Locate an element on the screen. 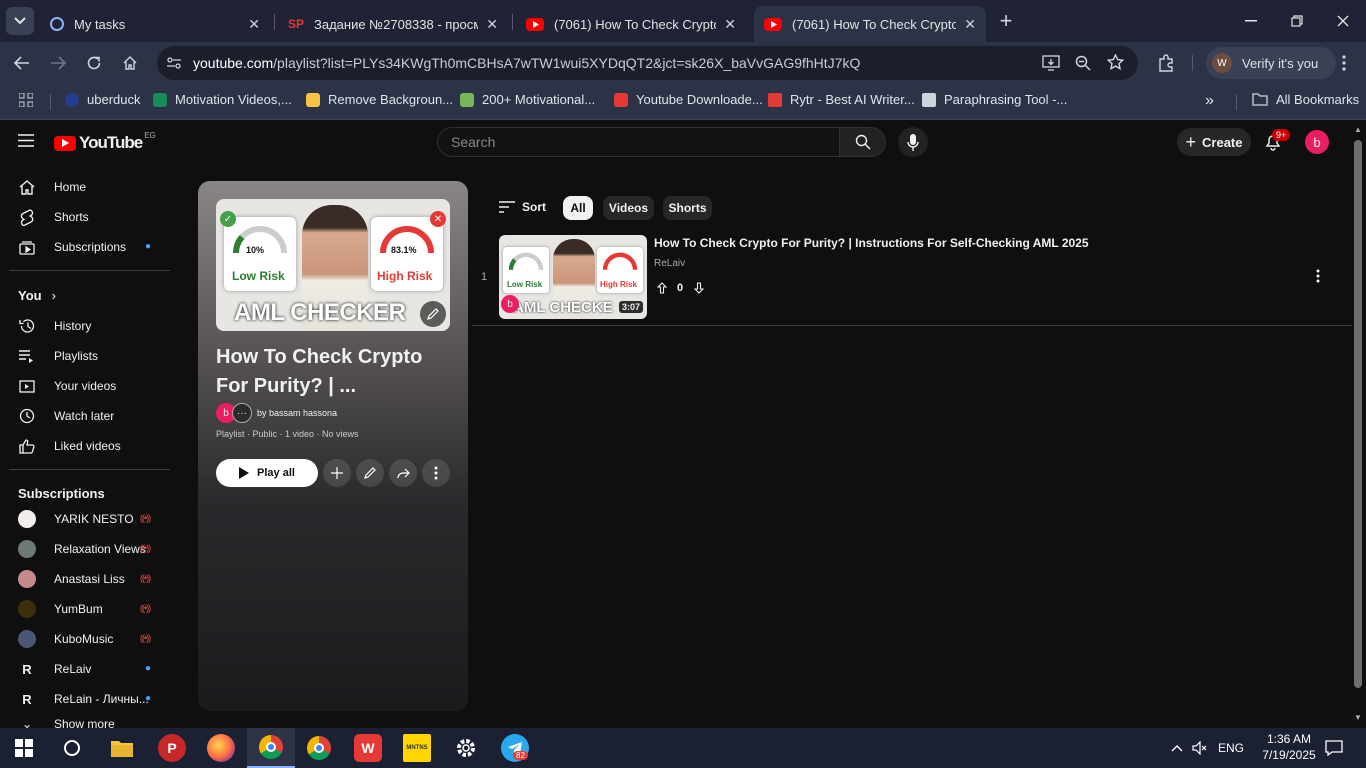  verify-profile-button: W Verify it's you is located at coordinates (1271, 63).